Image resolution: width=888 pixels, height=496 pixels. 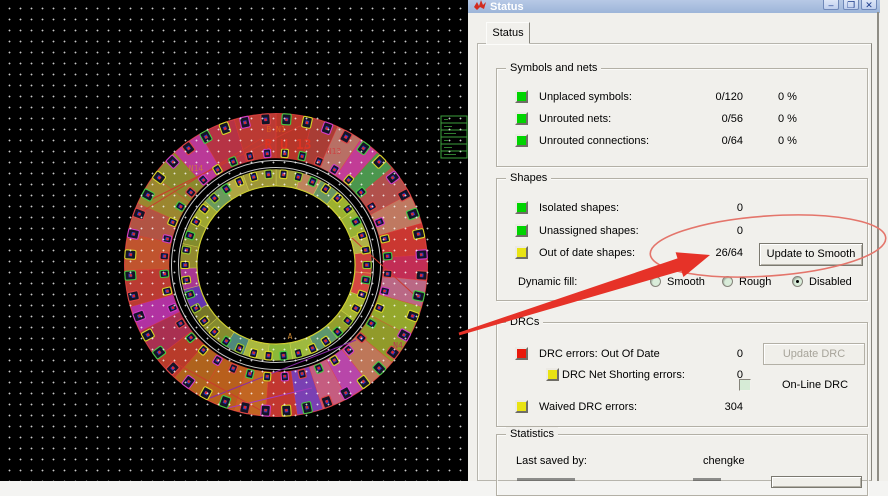 I want to click on pcb-net-label: B N1, so click(x=276, y=129).